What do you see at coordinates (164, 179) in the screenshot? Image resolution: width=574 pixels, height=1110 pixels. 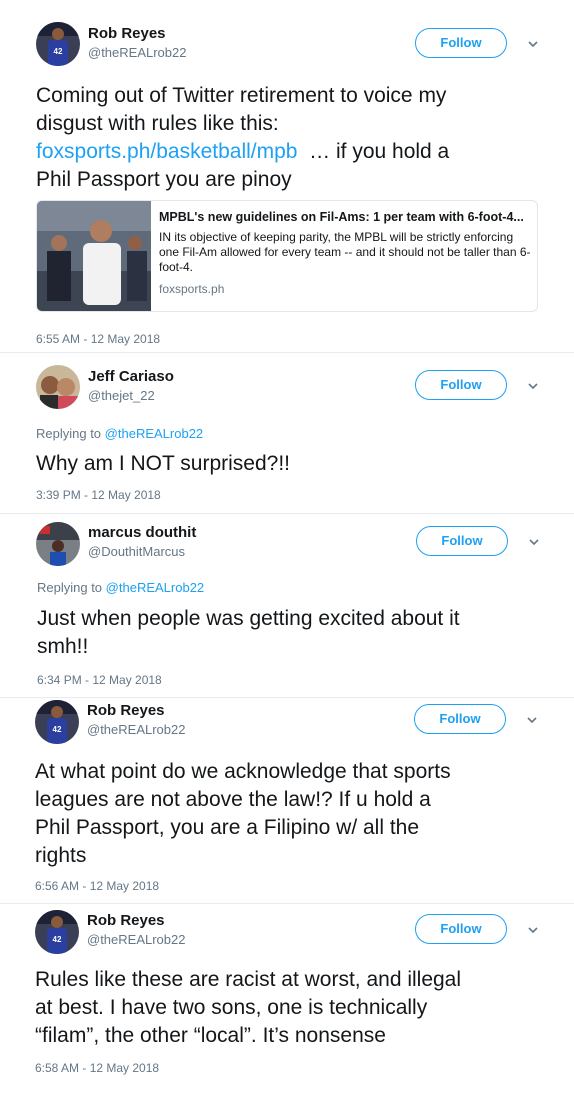 I see `tweet-text-line: Phil Passport you are pinoy` at bounding box center [164, 179].